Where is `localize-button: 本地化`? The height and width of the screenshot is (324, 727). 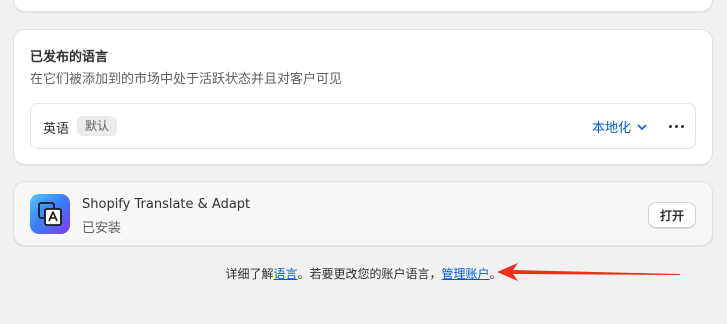
localize-button: 本地化 is located at coordinates (619, 126).